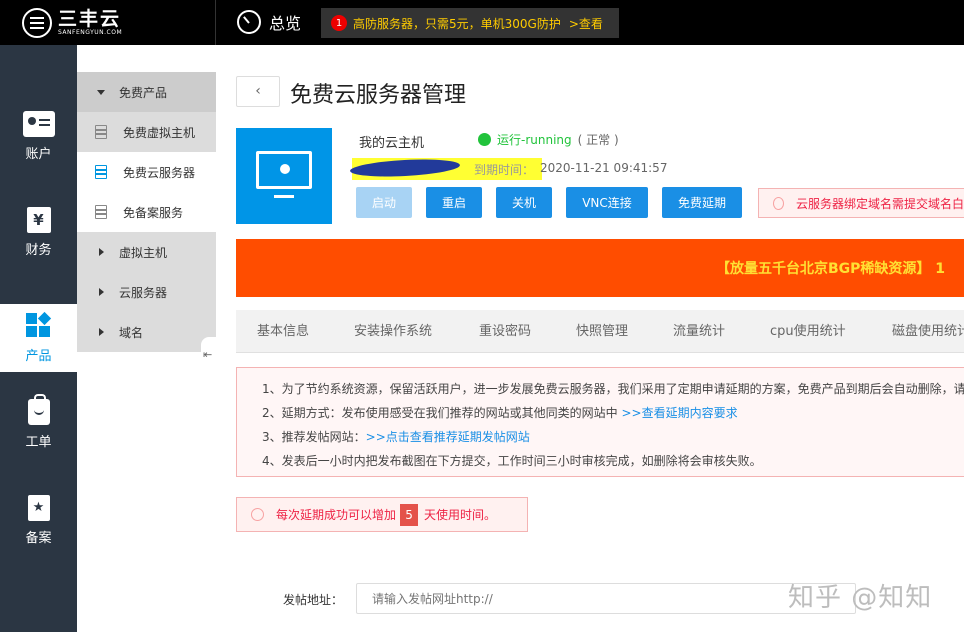  What do you see at coordinates (604, 168) in the screenshot?
I see `expire-value: 2020-11-21 09:41:57` at bounding box center [604, 168].